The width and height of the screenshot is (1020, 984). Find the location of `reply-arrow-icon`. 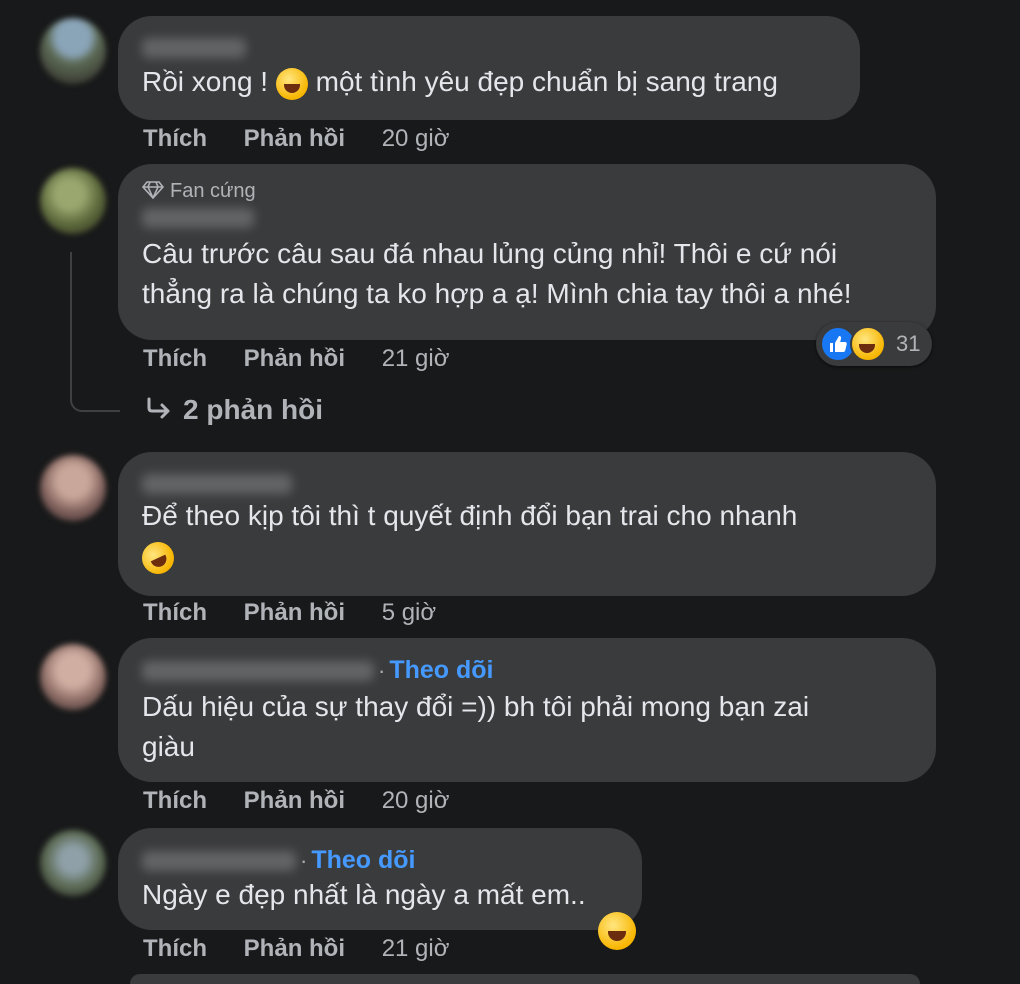

reply-arrow-icon is located at coordinates (159, 412).